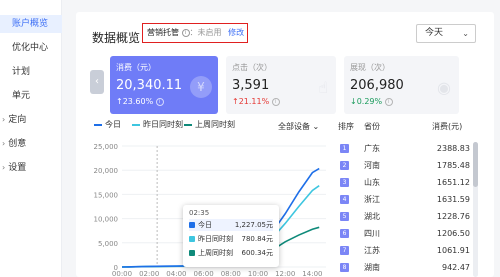  Describe the element at coordinates (257, 239) in the screenshot. I see `tooltip-value: 780.84元` at that location.